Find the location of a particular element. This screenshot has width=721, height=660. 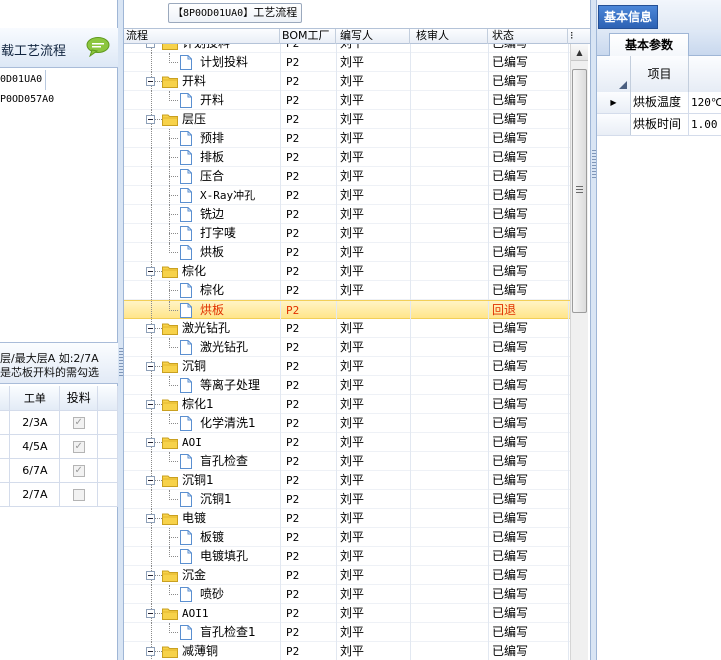

reviewer-column-header: 核审人 is located at coordinates (449, 36).